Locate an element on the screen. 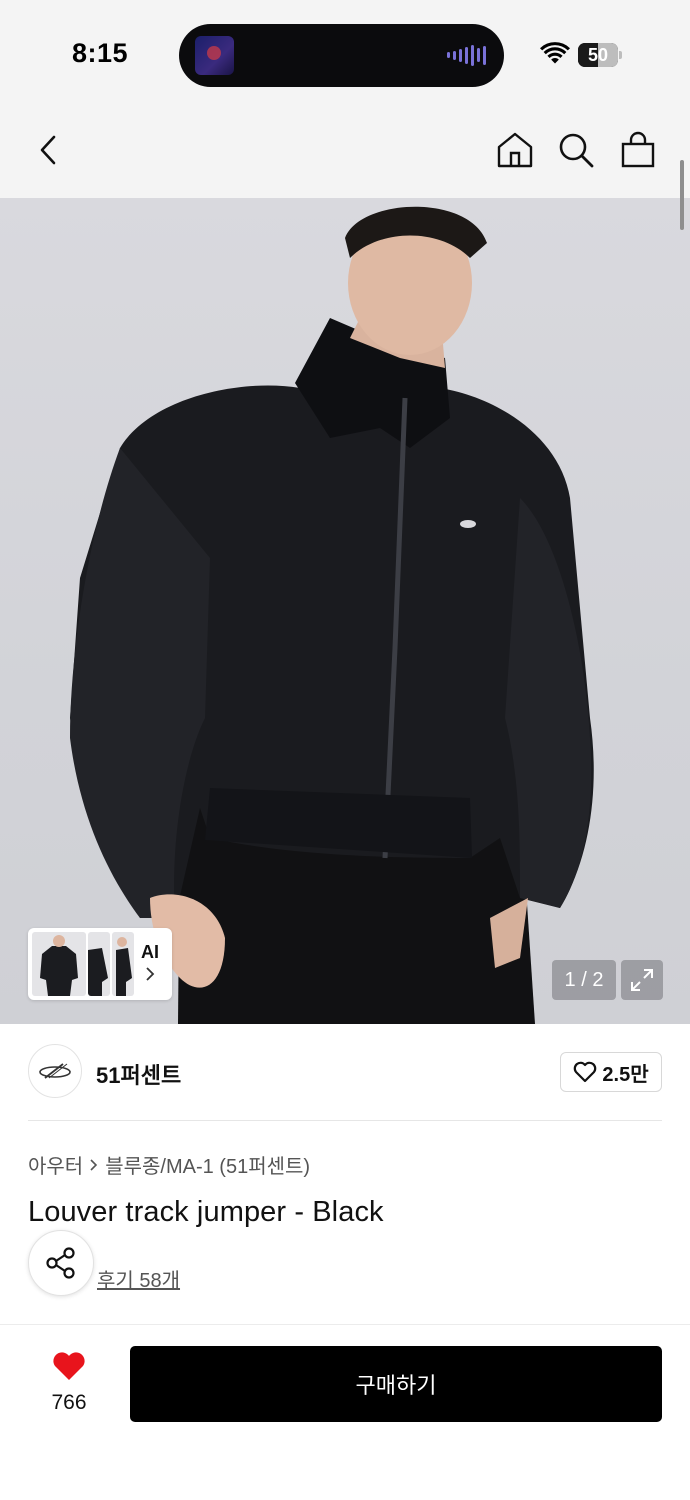 The width and height of the screenshot is (690, 1500). scroll-indicator is located at coordinates (682, 195).